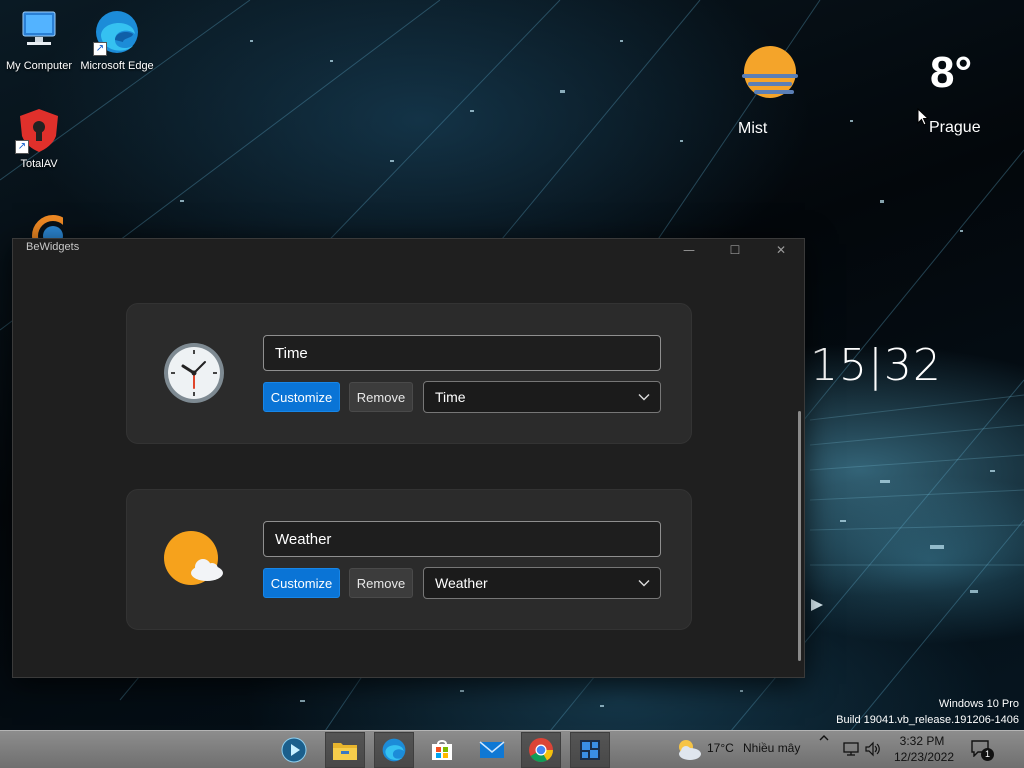 The image size is (1024, 768). I want to click on taskbar-mail, so click(492, 750).